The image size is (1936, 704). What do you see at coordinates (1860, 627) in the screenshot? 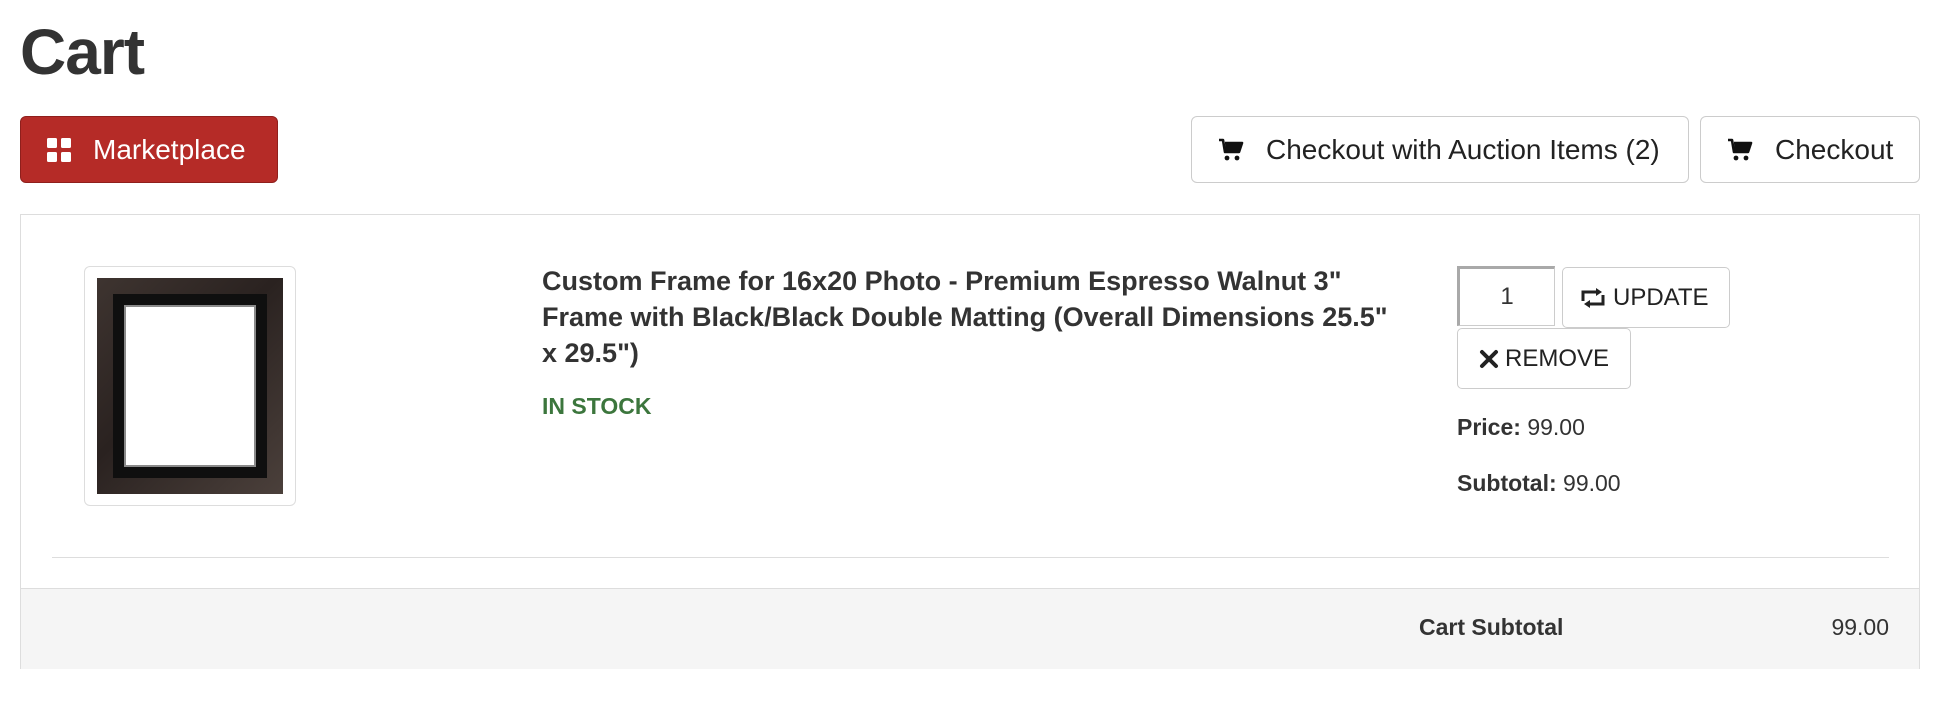
I see `cart-subtotal-value: 99.00` at bounding box center [1860, 627].